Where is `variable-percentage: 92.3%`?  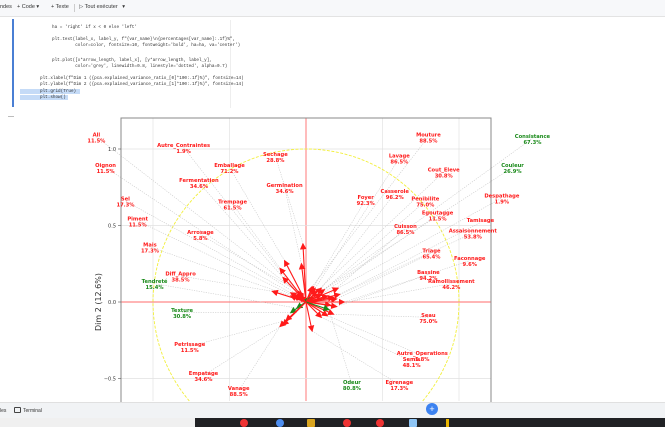 variable-percentage: 92.3% is located at coordinates (366, 204).